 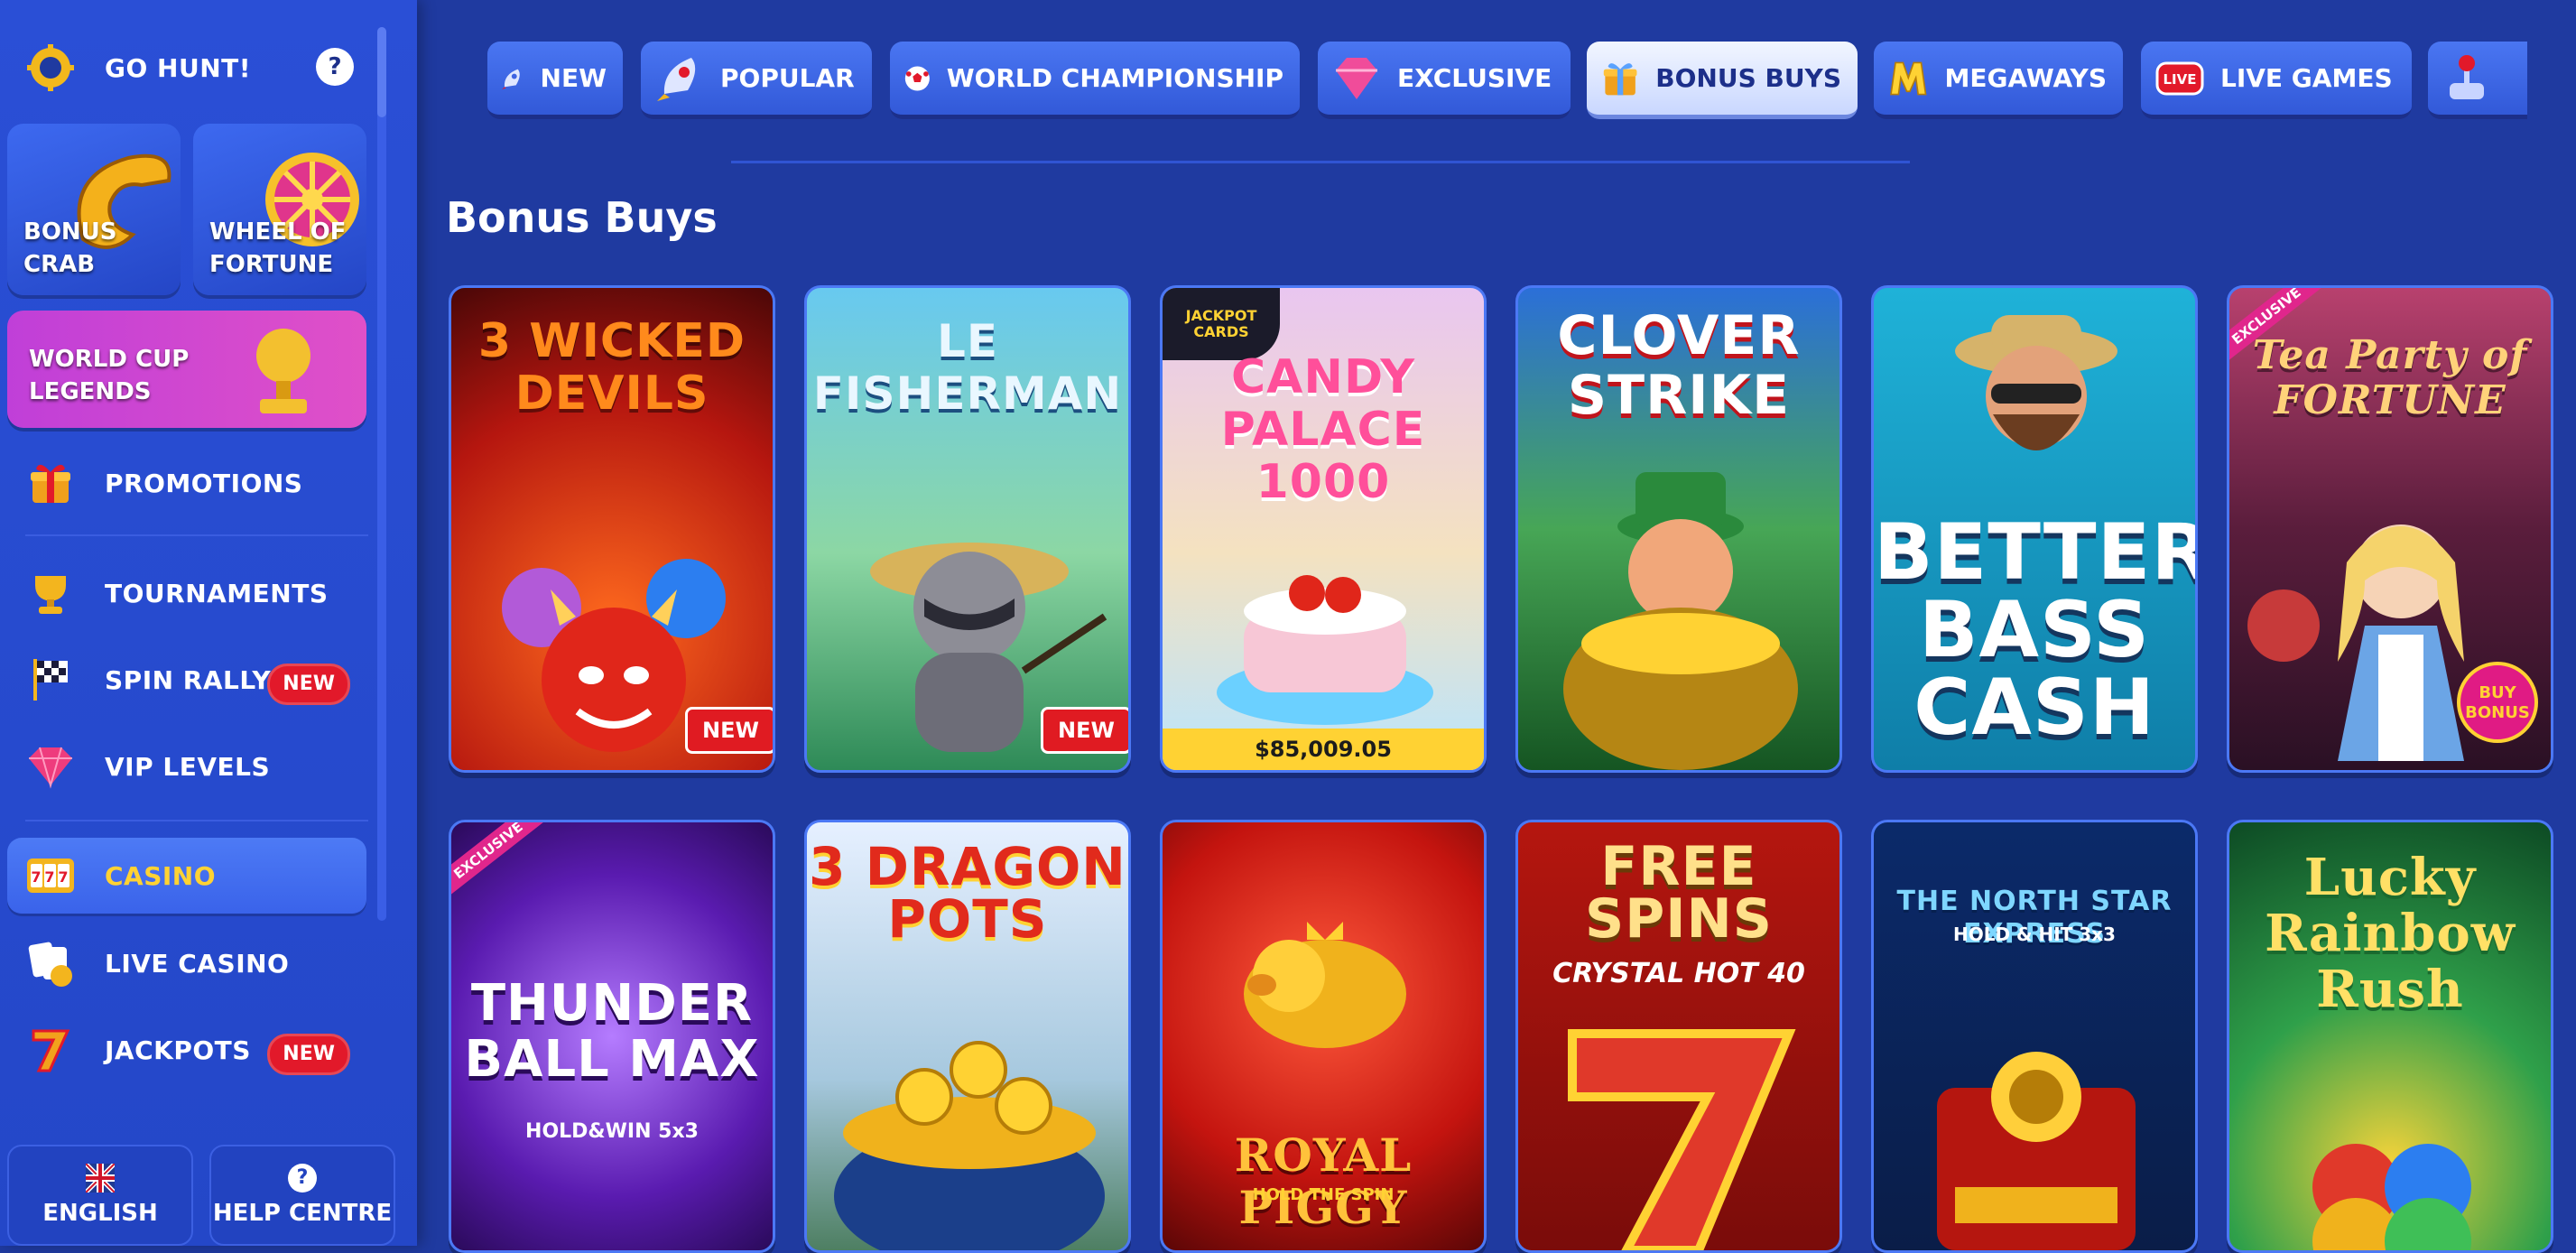 I want to click on game-subtitle: CRYSTAL HOT 40, so click(x=1678, y=974).